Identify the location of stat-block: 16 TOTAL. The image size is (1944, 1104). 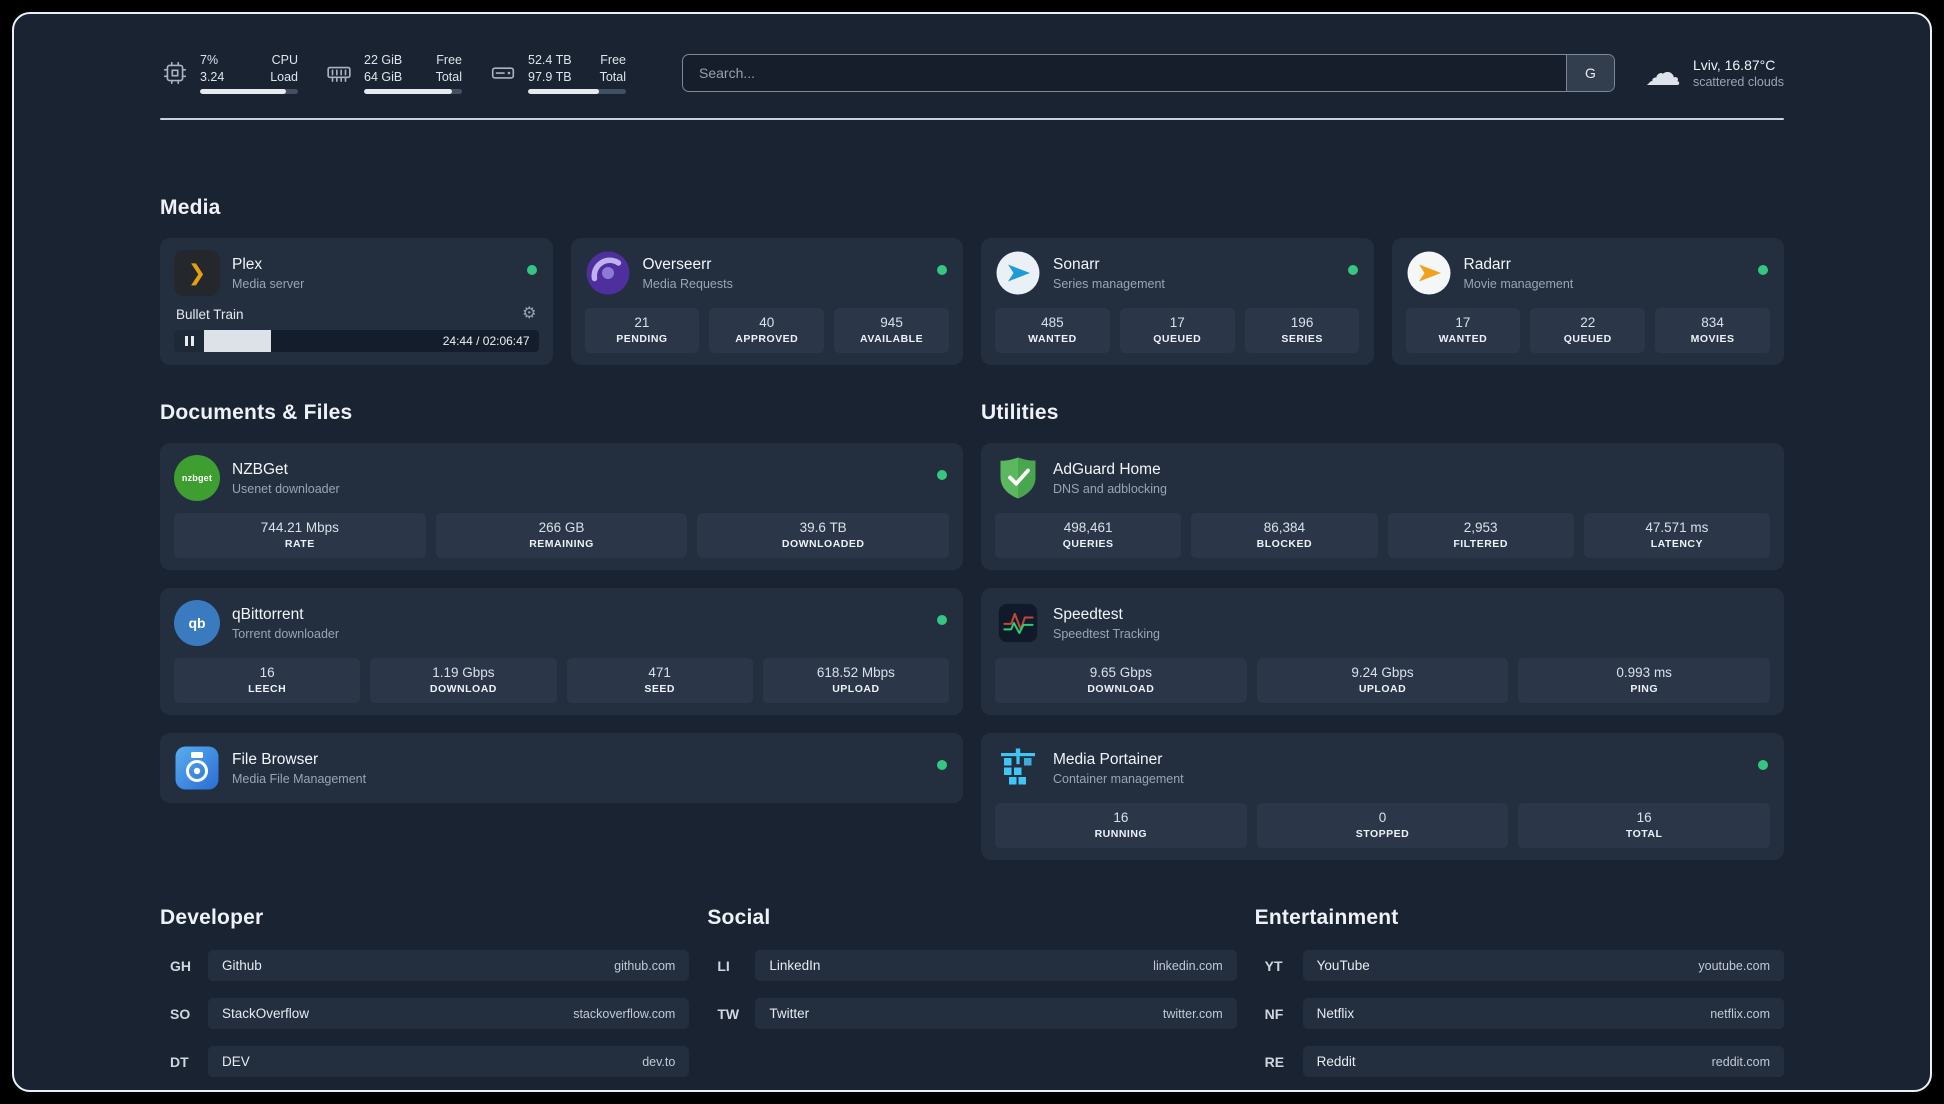
(1644, 825).